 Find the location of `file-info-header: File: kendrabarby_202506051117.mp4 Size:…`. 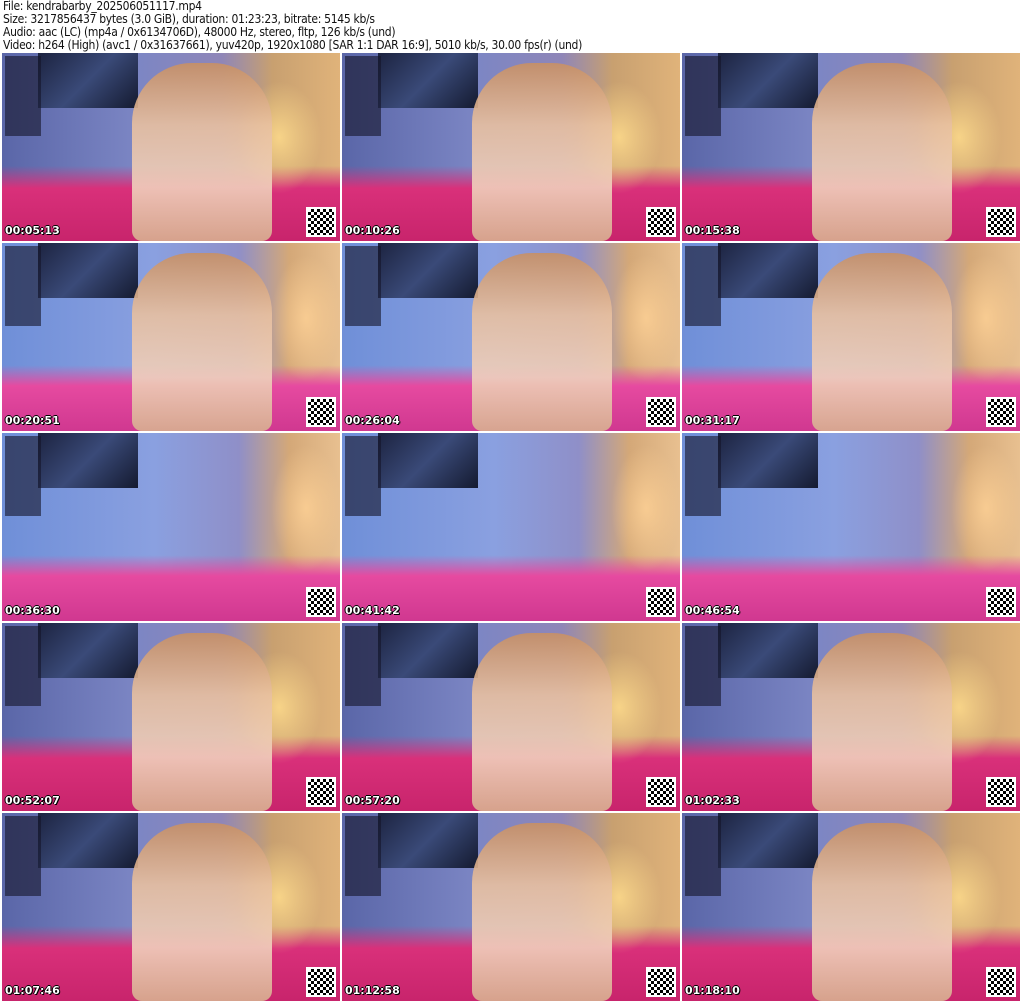

file-info-header: File: kendrabarby_202506051117.mp4 Size:… is located at coordinates (292, 26).